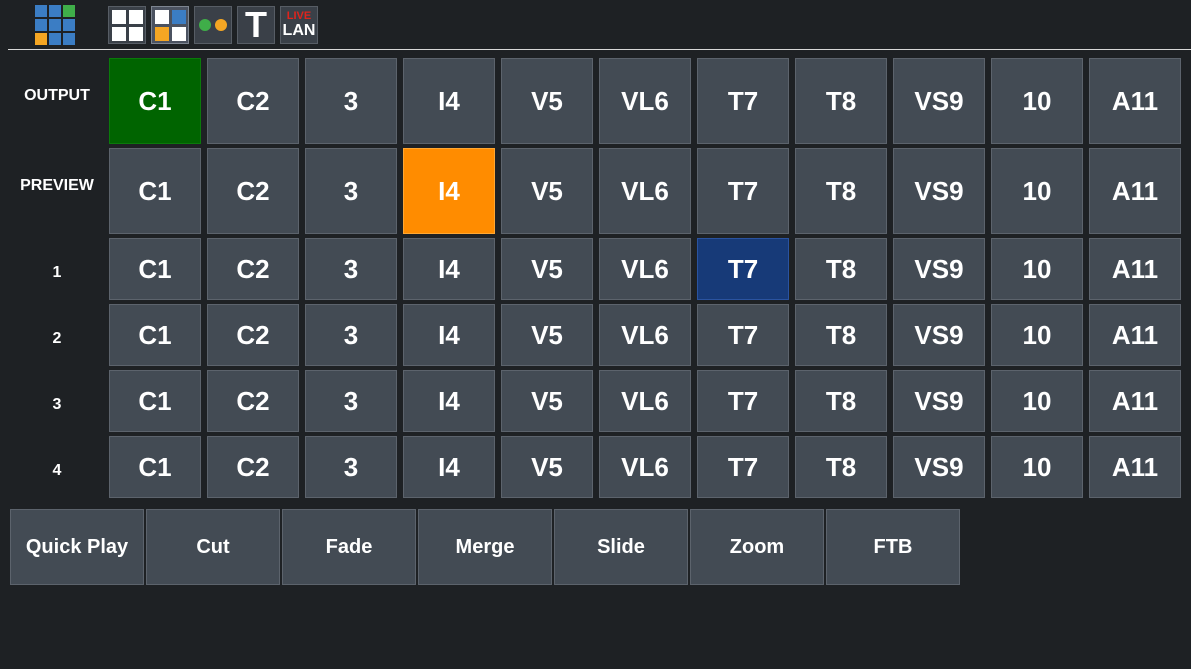  I want to click on source-tile-2-c2: C2, so click(253, 335).